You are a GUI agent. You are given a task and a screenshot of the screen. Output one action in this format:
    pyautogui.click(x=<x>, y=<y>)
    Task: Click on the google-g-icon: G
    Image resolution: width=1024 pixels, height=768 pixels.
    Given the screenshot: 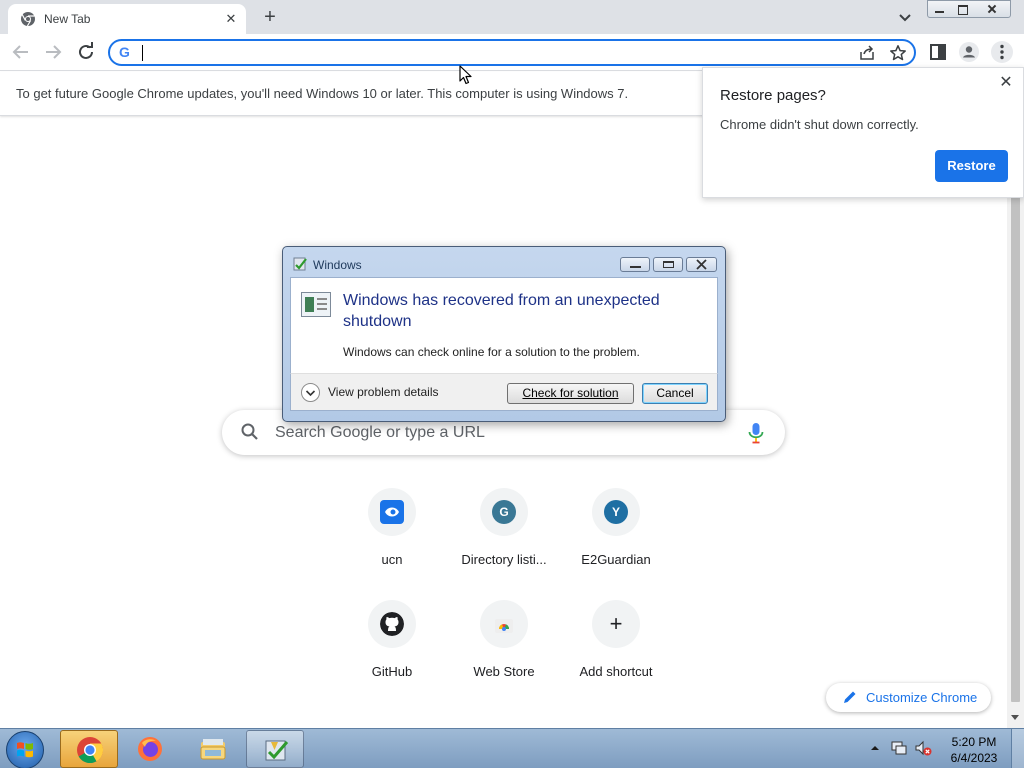 What is the action you would take?
    pyautogui.click(x=124, y=52)
    